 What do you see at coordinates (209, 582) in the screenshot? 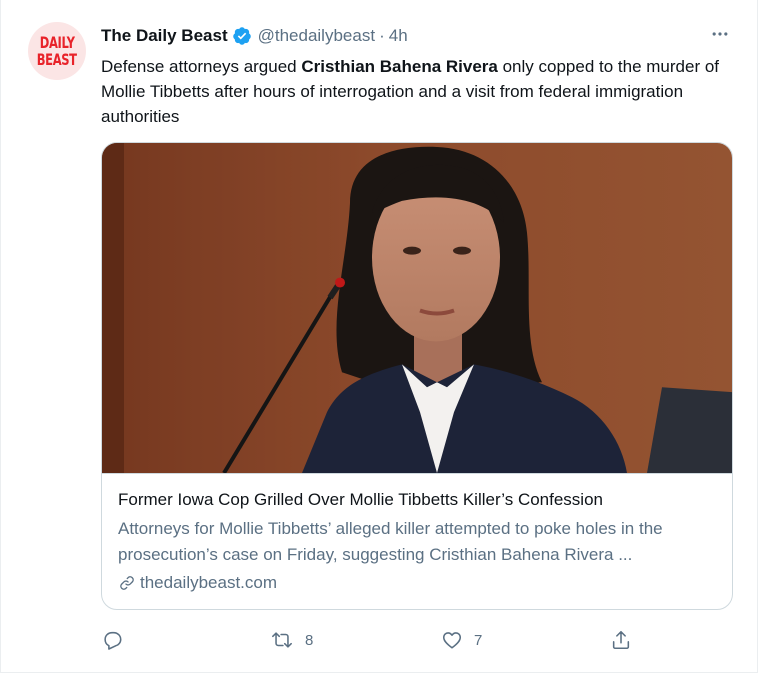
I see `card-domain-text: thedailybeast.com` at bounding box center [209, 582].